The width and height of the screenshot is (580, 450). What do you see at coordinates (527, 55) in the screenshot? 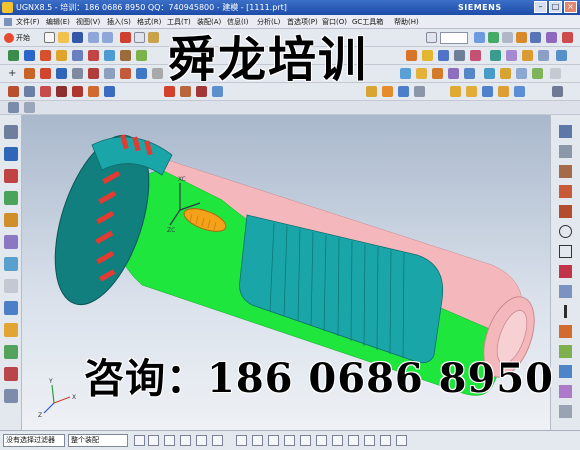
I see `unite-icon` at bounding box center [527, 55].